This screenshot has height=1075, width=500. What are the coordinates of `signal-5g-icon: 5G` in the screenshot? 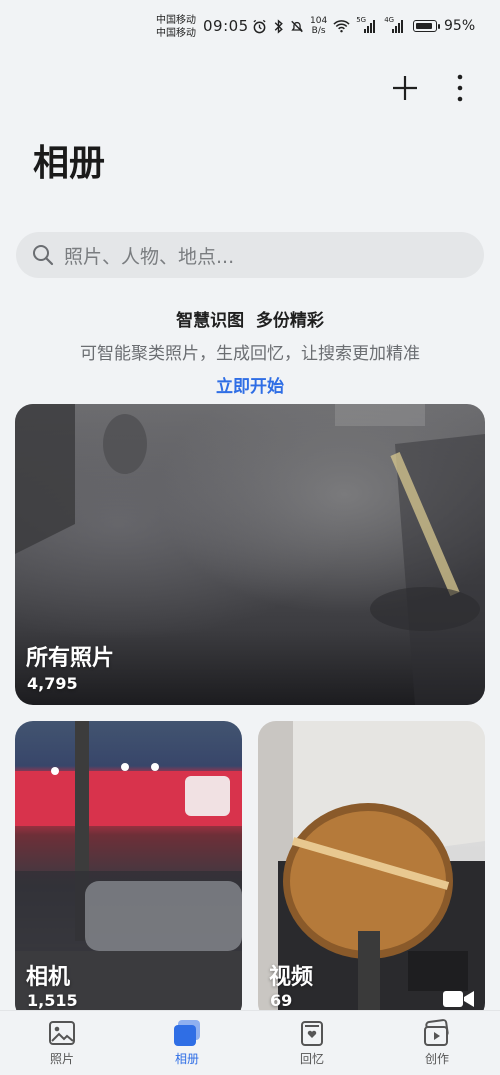 It's located at (367, 24).